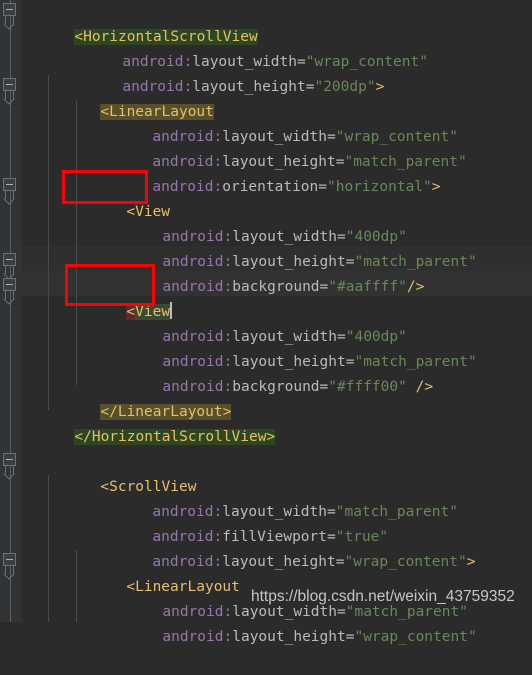 The width and height of the screenshot is (532, 675). What do you see at coordinates (10, 88) in the screenshot?
I see `fold-marker-linearlayout` at bounding box center [10, 88].